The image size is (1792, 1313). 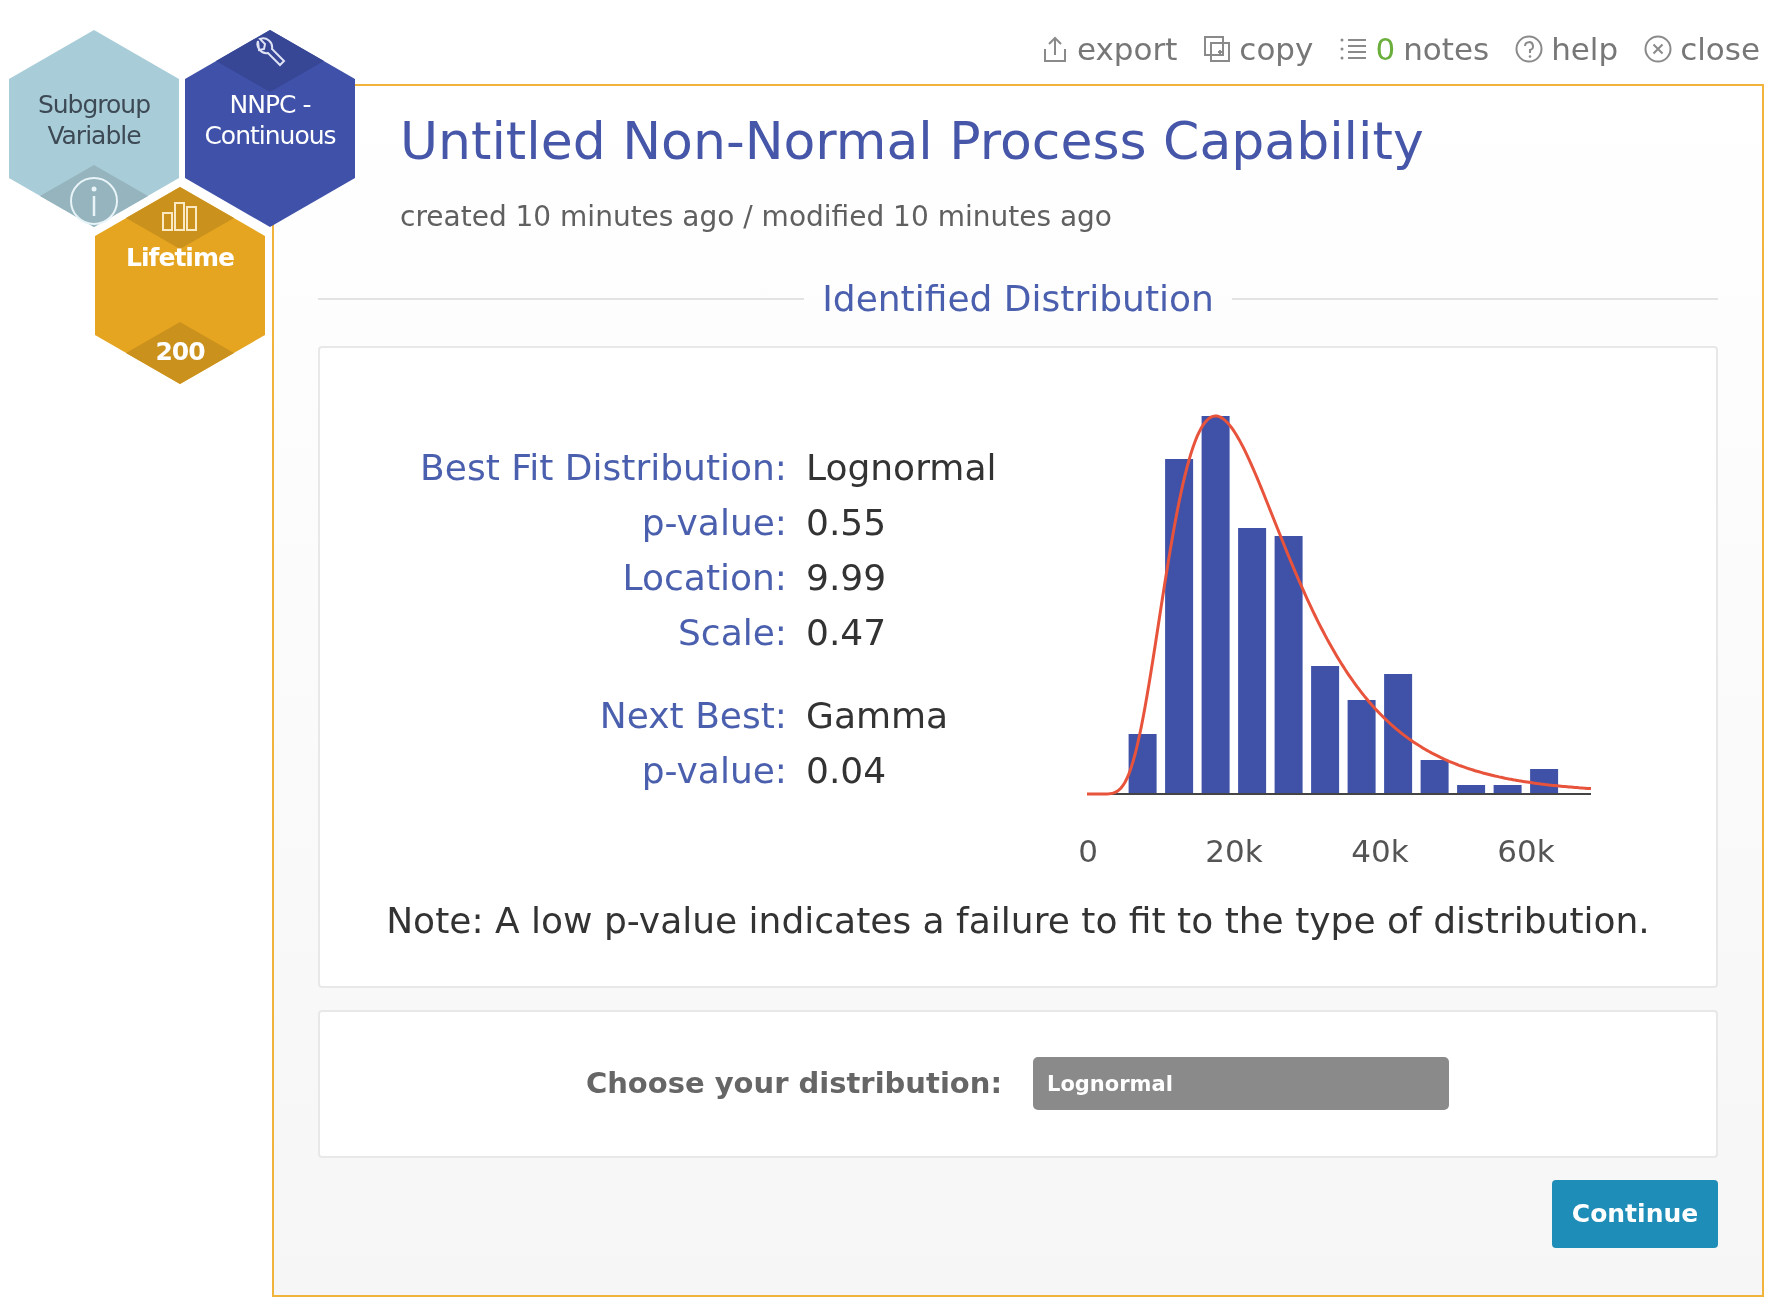 What do you see at coordinates (180, 216) in the screenshot?
I see `bar-chart-icon` at bounding box center [180, 216].